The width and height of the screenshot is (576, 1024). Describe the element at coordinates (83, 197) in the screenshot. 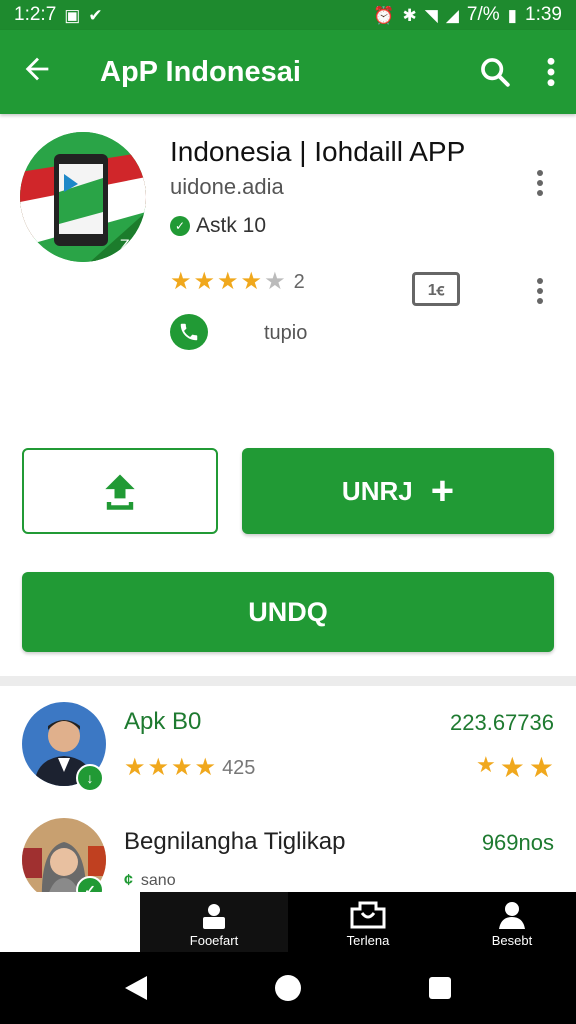

I see `app-icon: Z` at that location.